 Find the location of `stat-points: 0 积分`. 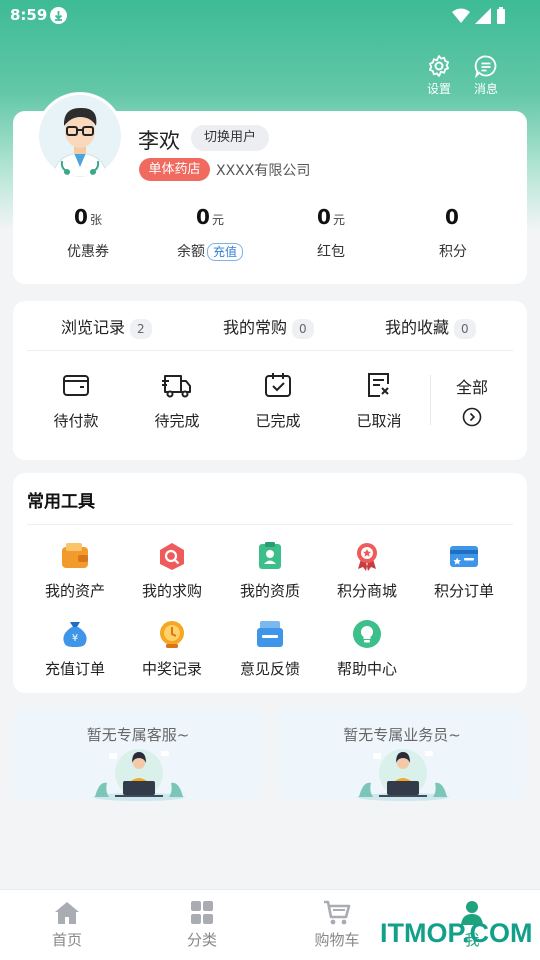

stat-points: 0 积分 is located at coordinates (453, 233).